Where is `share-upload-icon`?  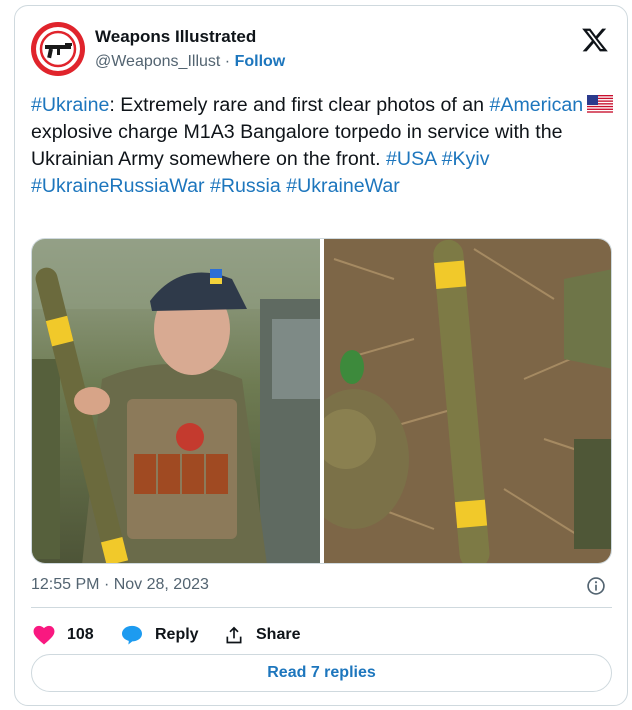
share-upload-icon is located at coordinates (234, 635).